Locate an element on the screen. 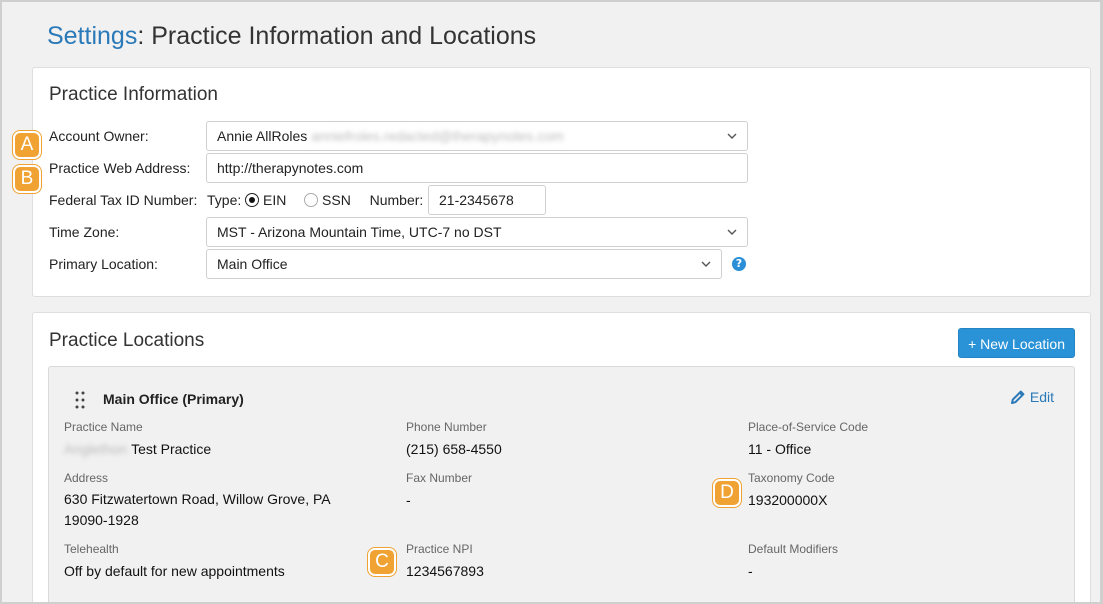 Image resolution: width=1103 pixels, height=604 pixels. fax-number-value: - is located at coordinates (408, 500).